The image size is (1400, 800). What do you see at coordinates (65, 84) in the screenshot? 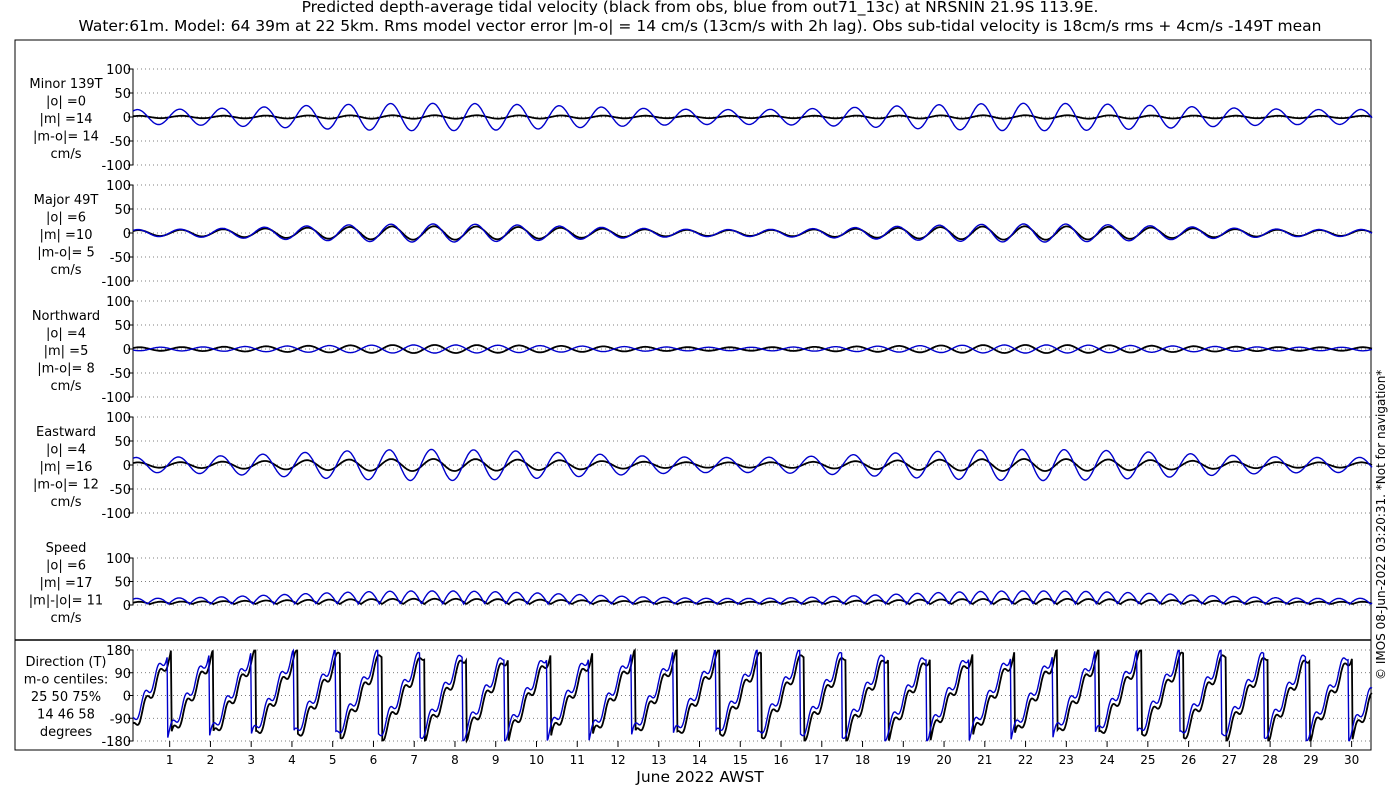
I see `panel-label-line: Minor 139T` at bounding box center [65, 84].